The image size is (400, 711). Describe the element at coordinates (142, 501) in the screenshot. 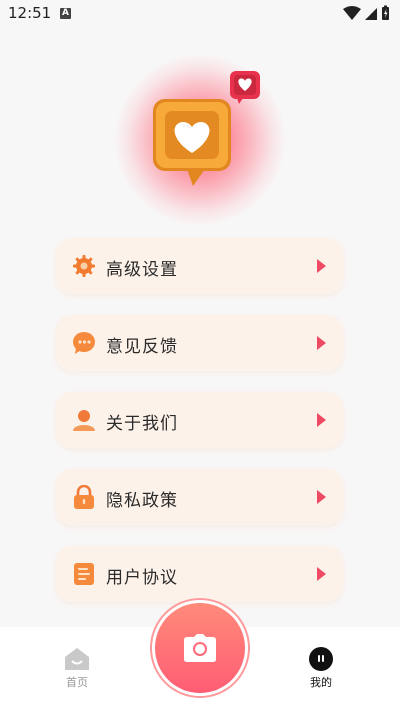

I see `menu-item-label: 隐私政策` at that location.